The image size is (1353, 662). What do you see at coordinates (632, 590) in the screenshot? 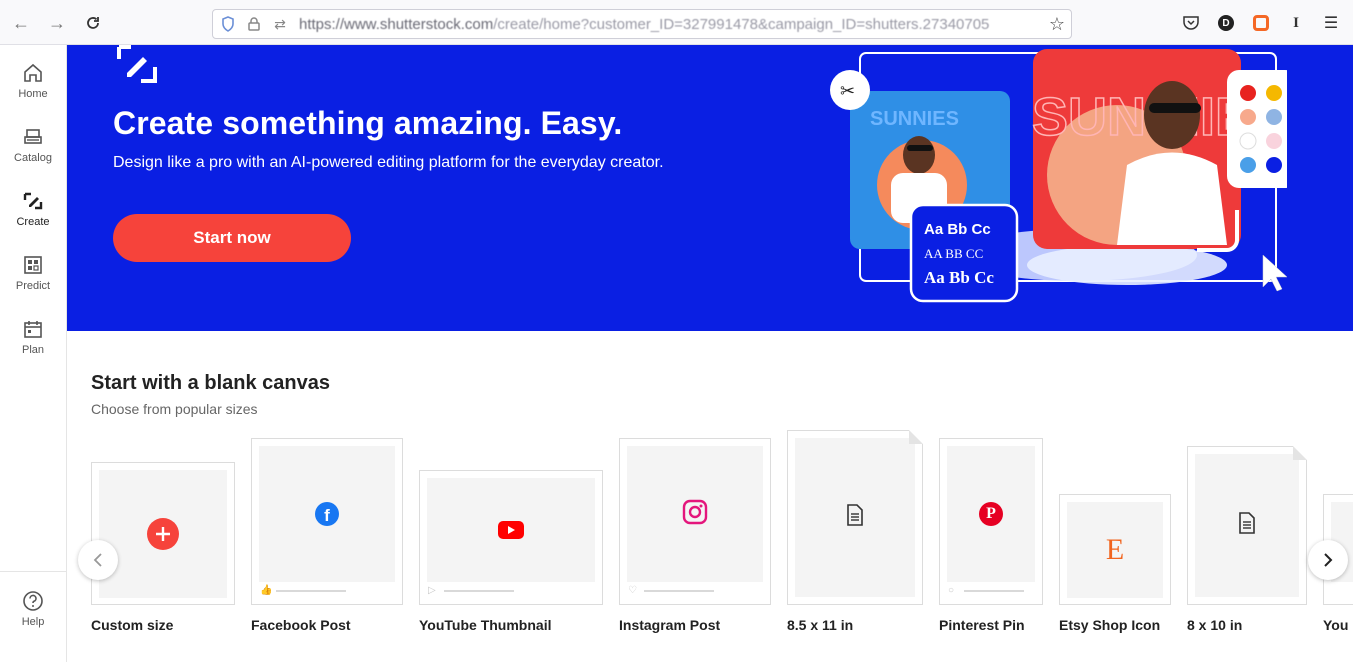
I see `heart-icon: ♡` at bounding box center [632, 590].